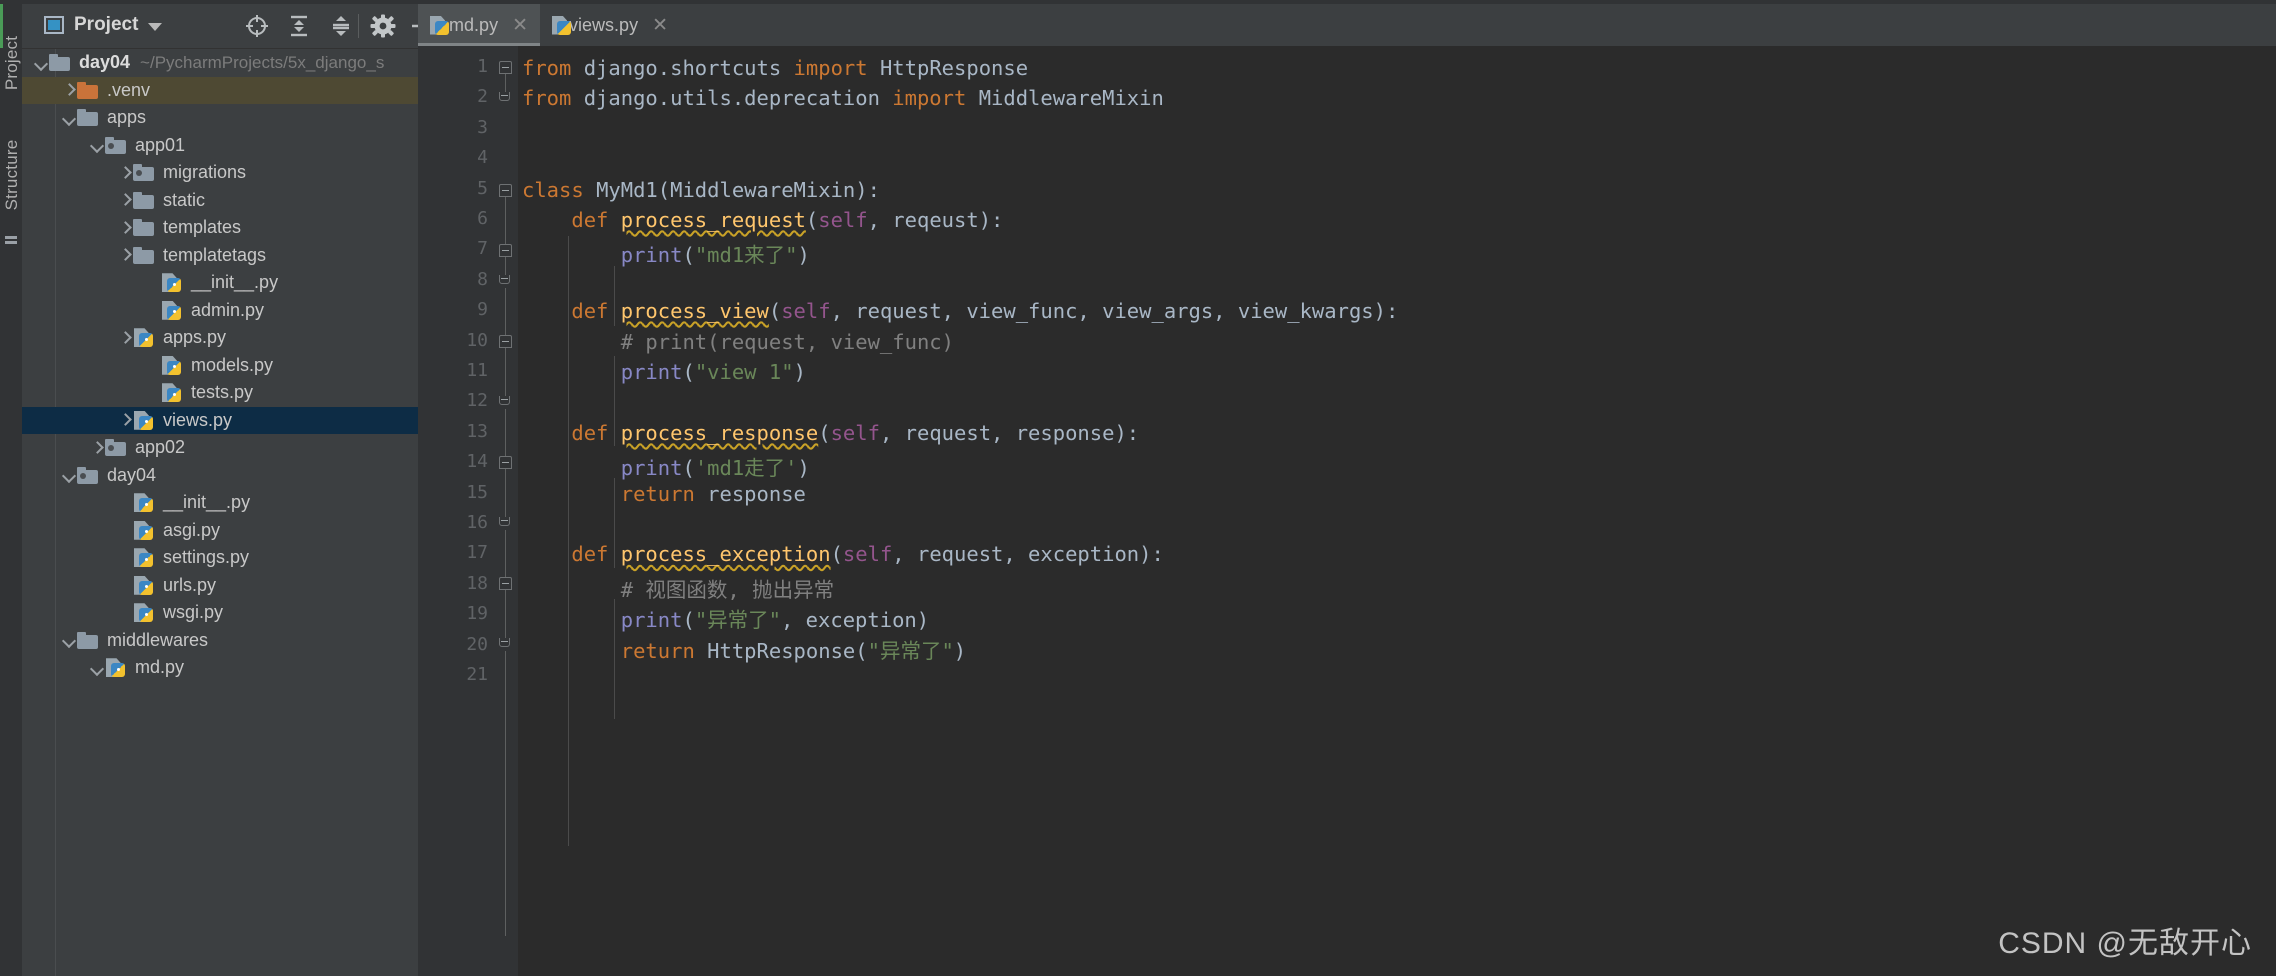  What do you see at coordinates (220, 338) in the screenshot?
I see `tree-item-apps-py: apps.py` at bounding box center [220, 338].